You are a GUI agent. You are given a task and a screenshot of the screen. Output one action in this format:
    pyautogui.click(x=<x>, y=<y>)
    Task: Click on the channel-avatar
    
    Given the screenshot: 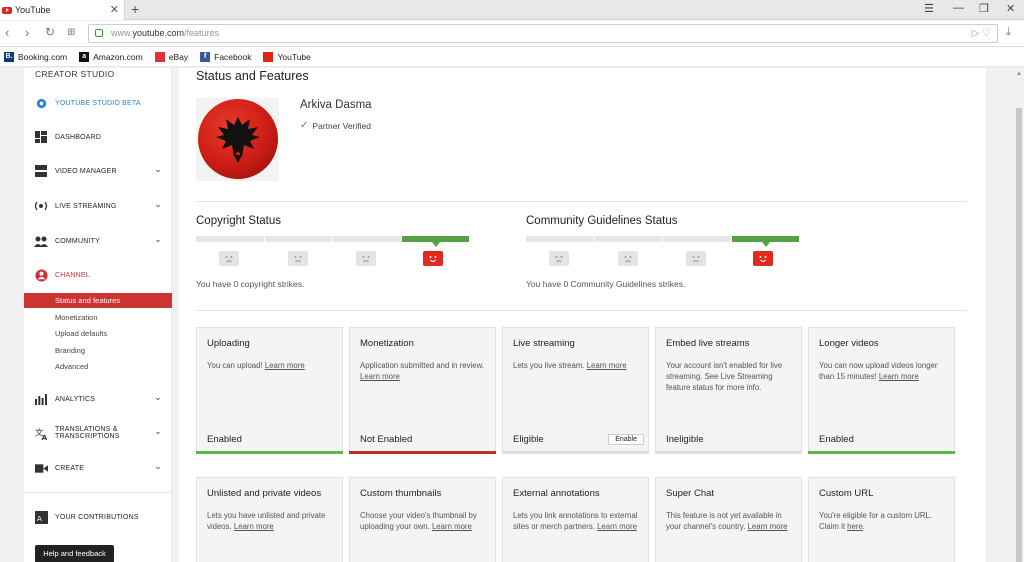 What is the action you would take?
    pyautogui.click(x=237, y=139)
    